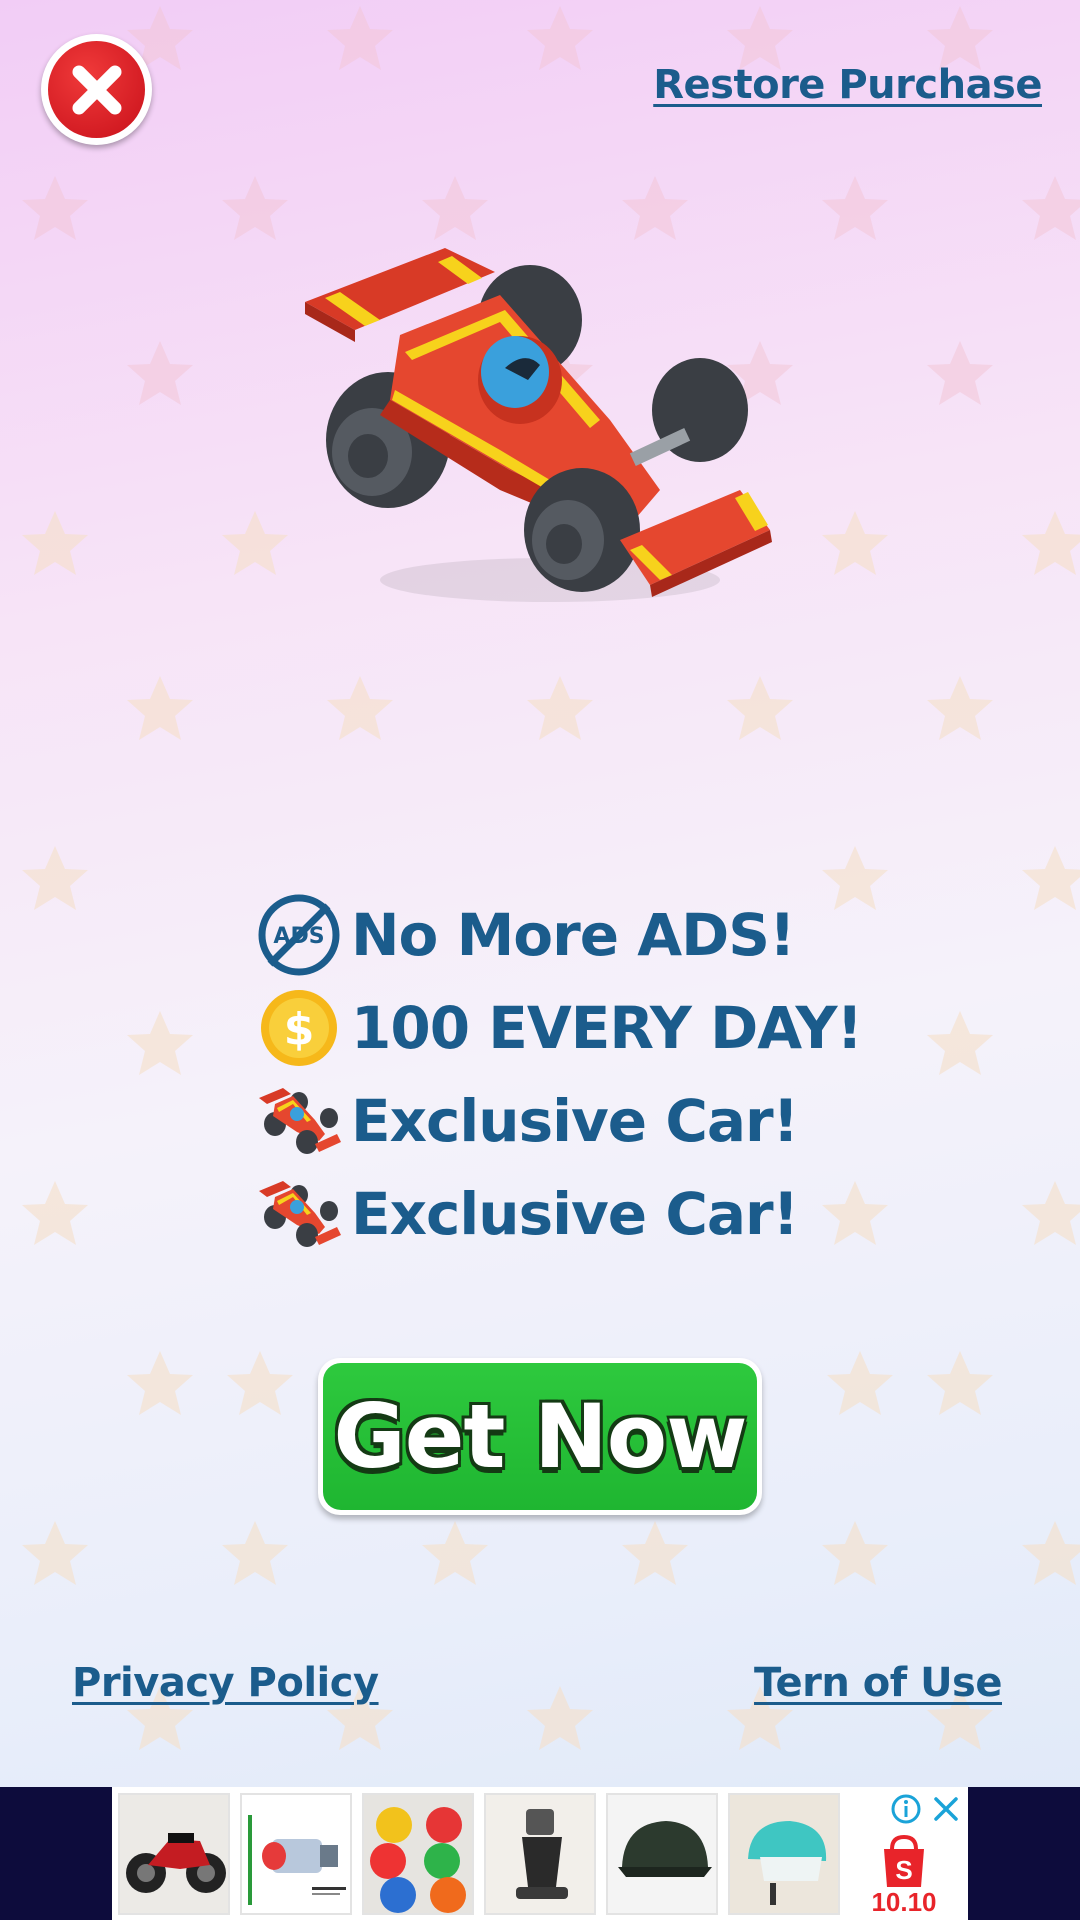 This screenshot has height=1920, width=1080. What do you see at coordinates (573, 934) in the screenshot?
I see `feature-label: No More ADS!` at bounding box center [573, 934].